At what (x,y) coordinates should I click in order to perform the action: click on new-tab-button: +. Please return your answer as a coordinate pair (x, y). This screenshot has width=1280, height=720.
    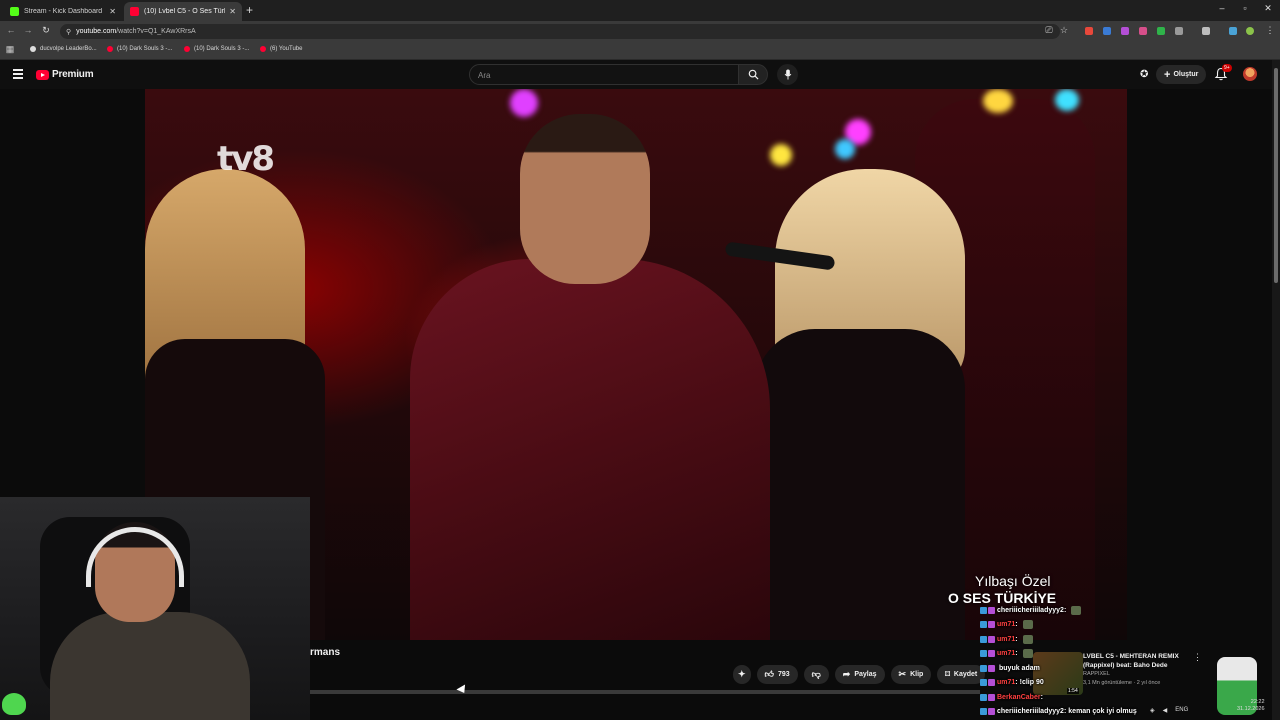
    Looking at the image, I should click on (249, 10).